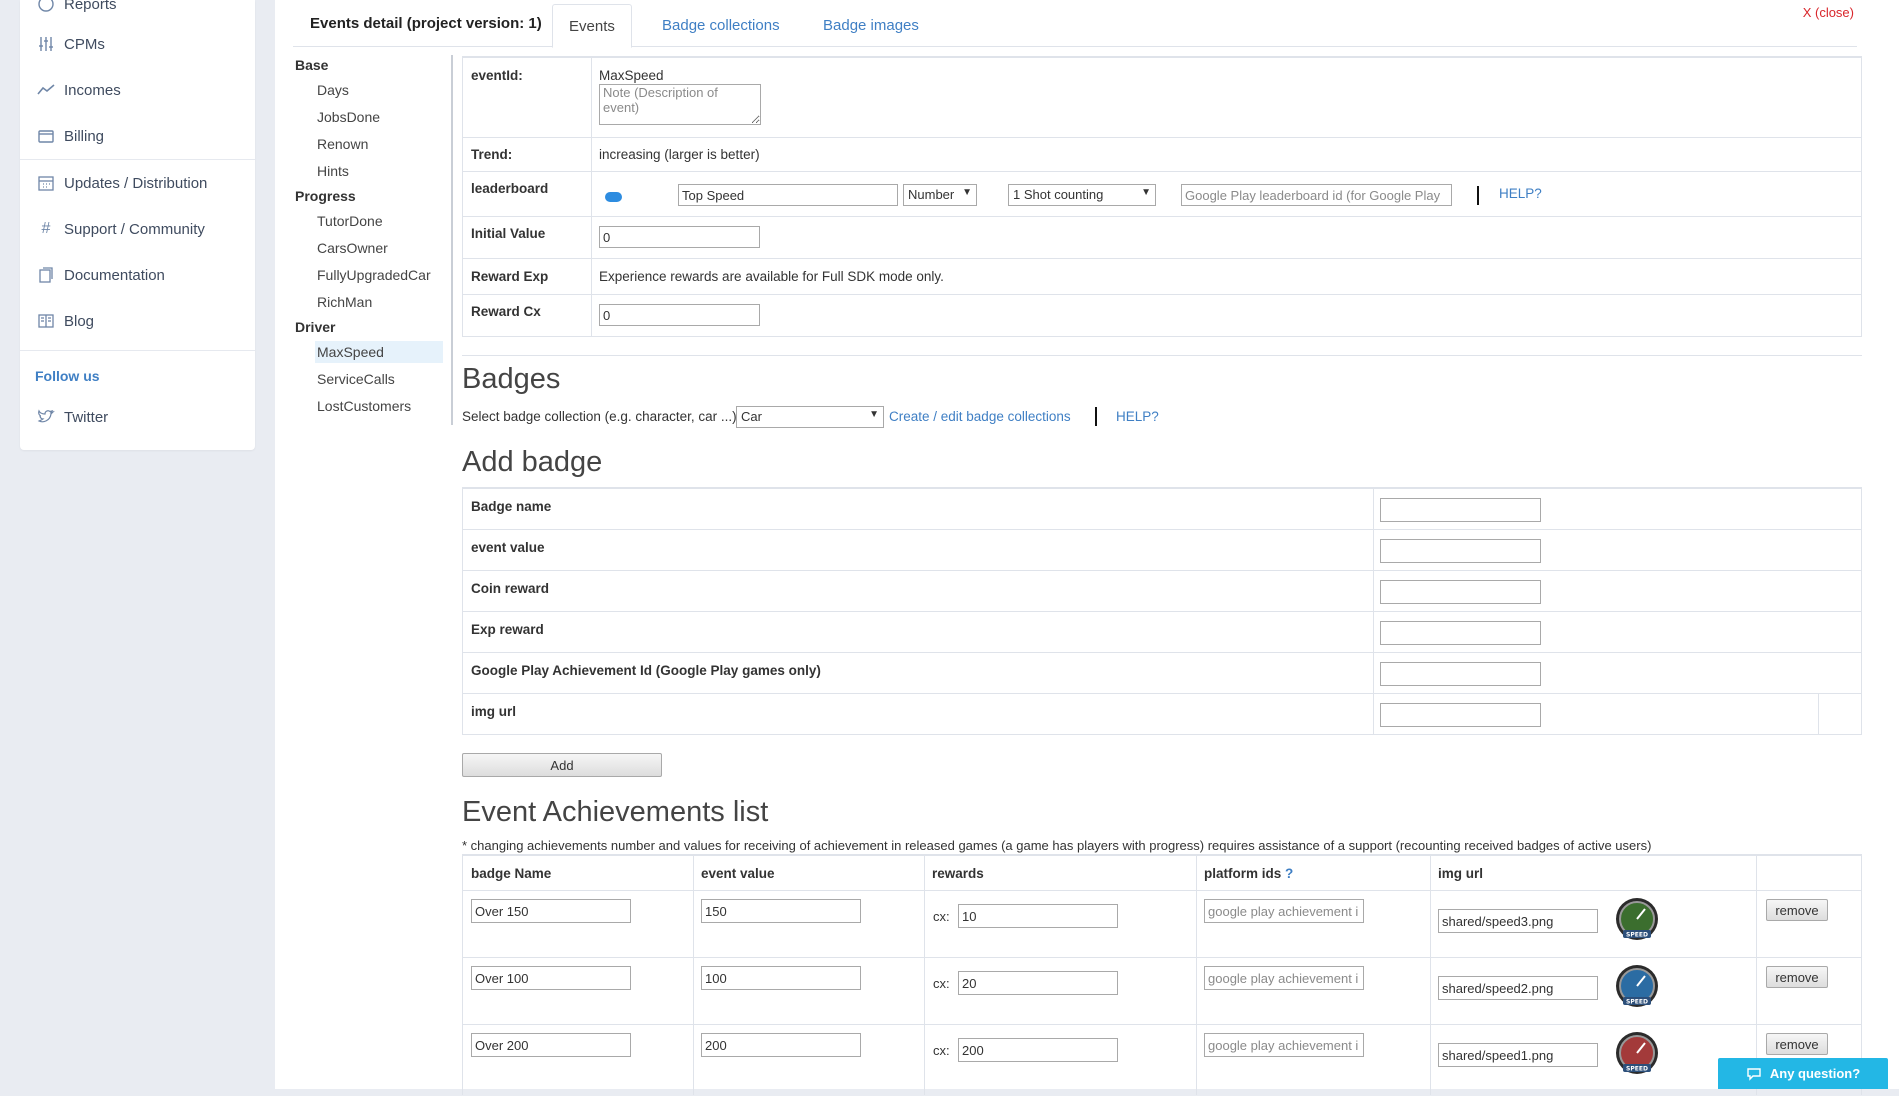 The height and width of the screenshot is (1096, 1899). Describe the element at coordinates (980, 416) in the screenshot. I see `create-edit-collections-link: Create / edit badge collections` at that location.